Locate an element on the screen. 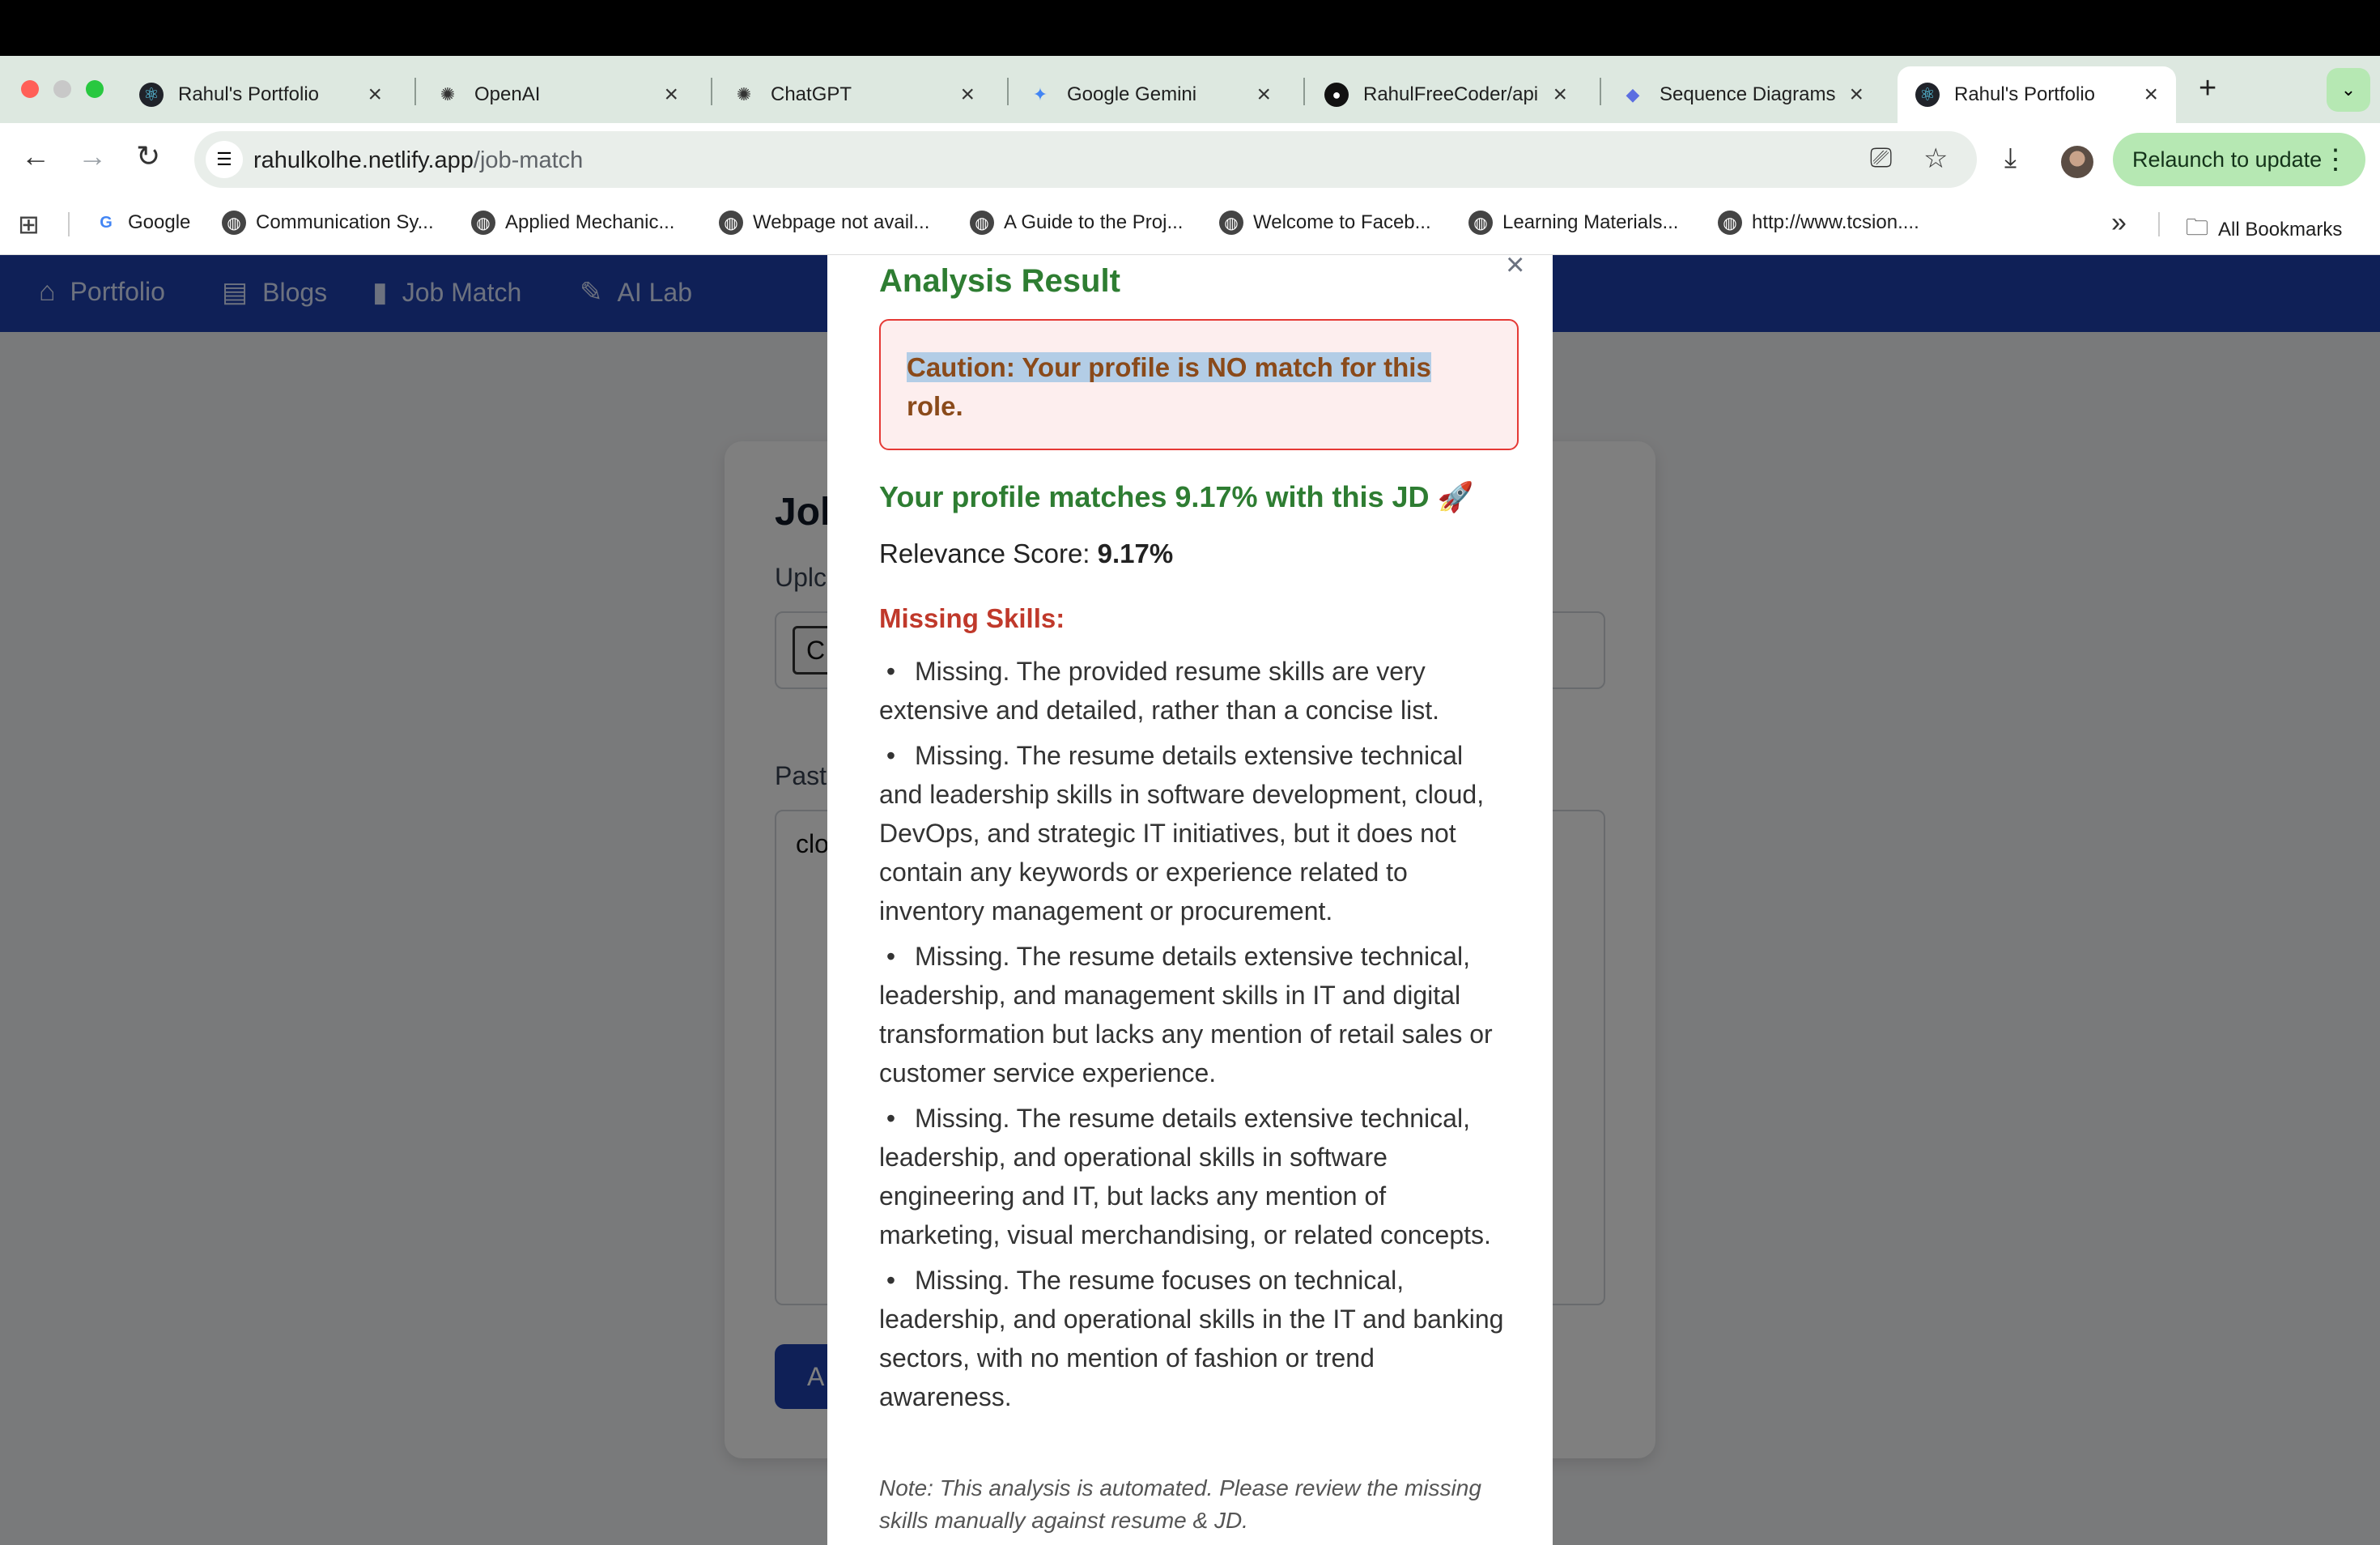 This screenshot has width=2380, height=1545. tab-label: OpenAI is located at coordinates (508, 94).